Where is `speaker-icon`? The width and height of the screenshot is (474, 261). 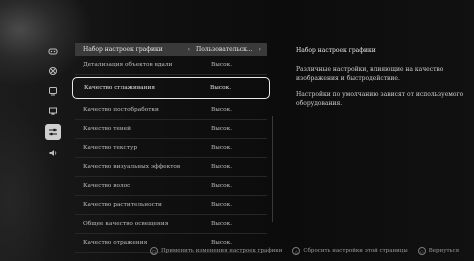
speaker-icon is located at coordinates (53, 153).